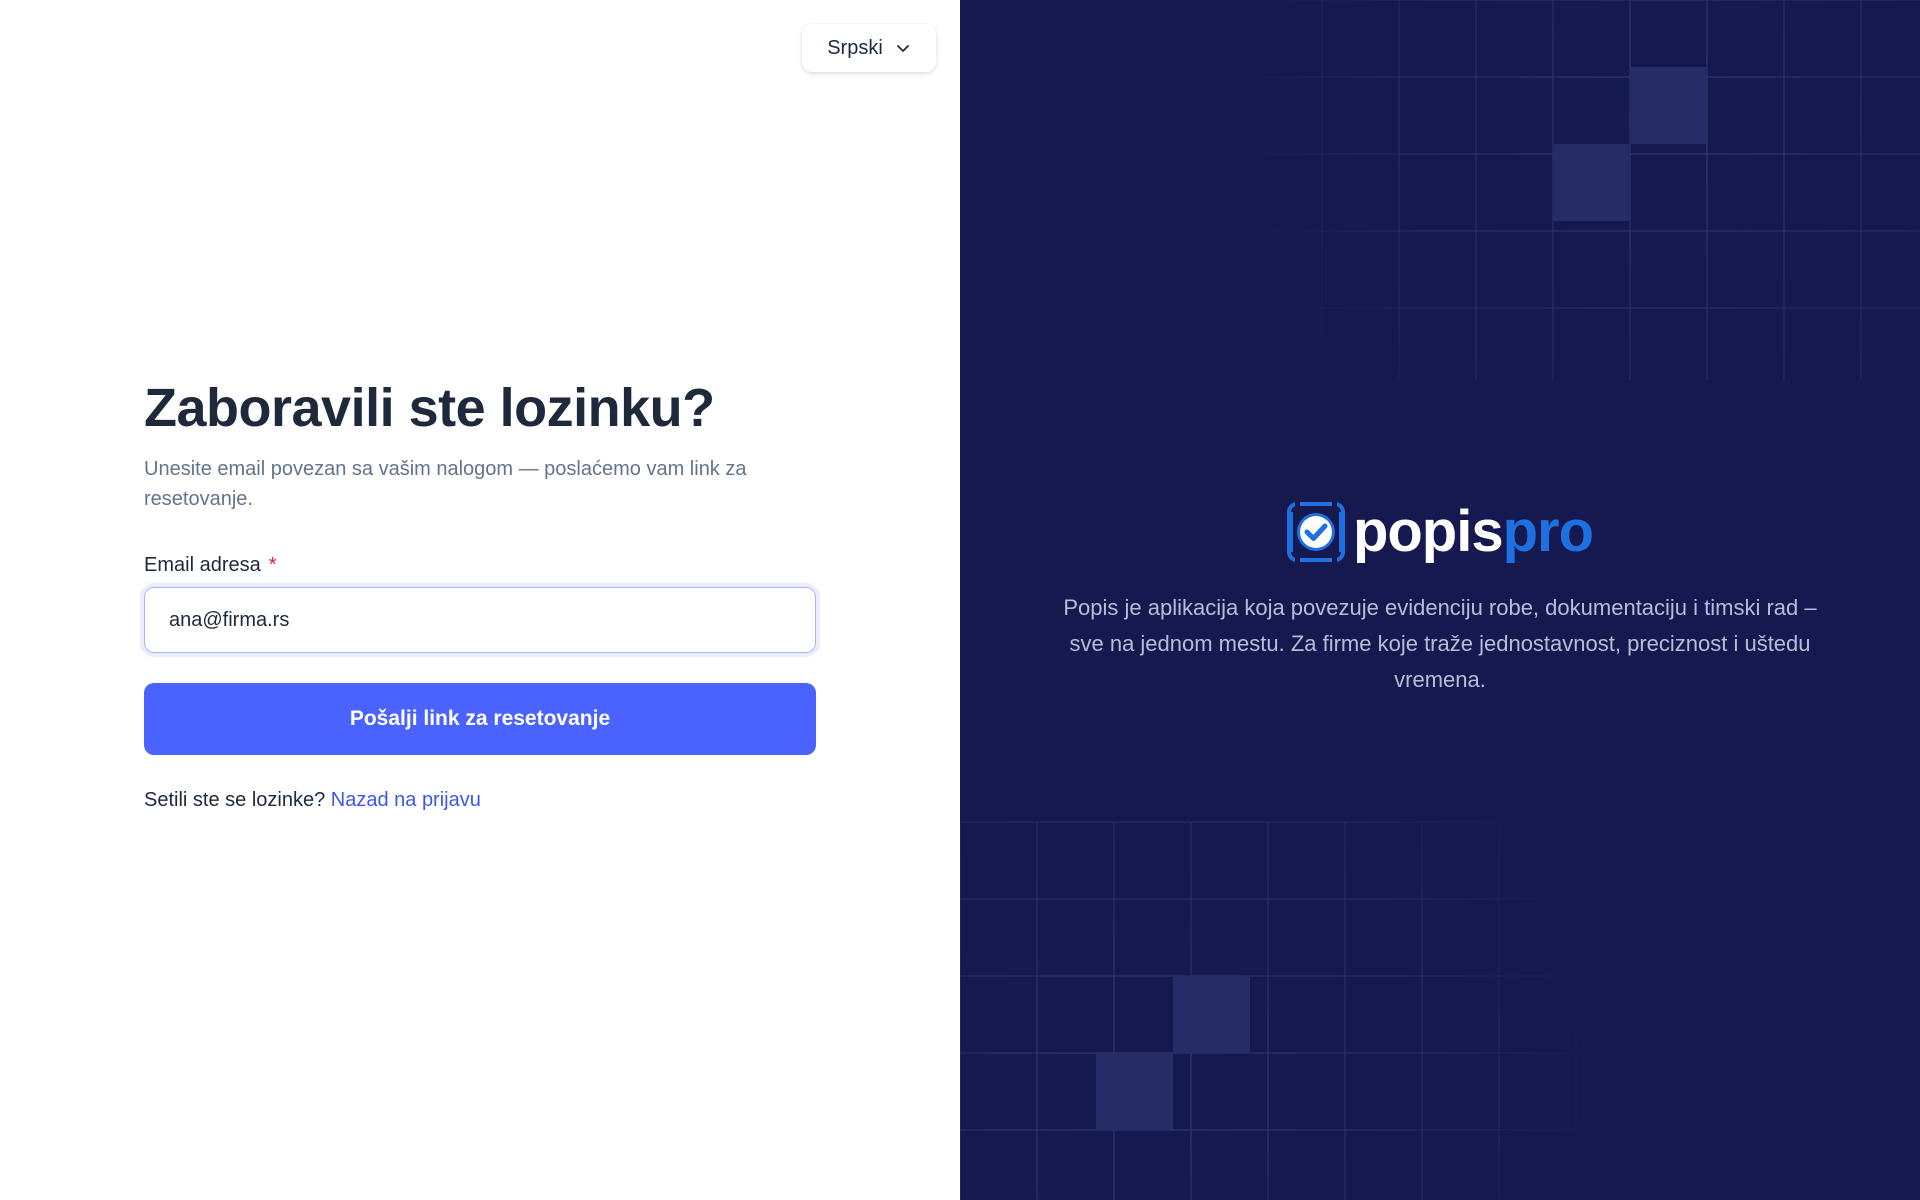 The height and width of the screenshot is (1200, 1920). What do you see at coordinates (406, 800) in the screenshot?
I see `back-to-login-link: Nazad na prijavu` at bounding box center [406, 800].